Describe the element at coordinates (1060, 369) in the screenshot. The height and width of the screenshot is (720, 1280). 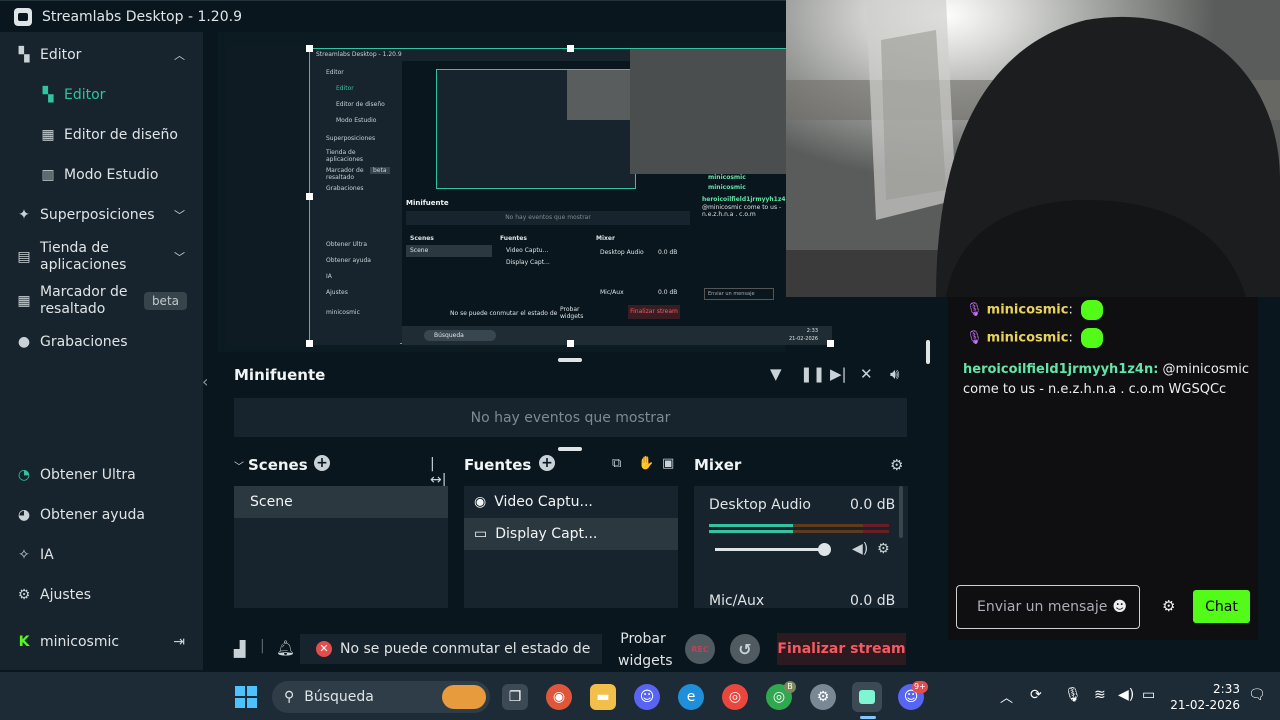
I see `chat-username: heroicoilfield1jrmyyh1z4n:` at that location.